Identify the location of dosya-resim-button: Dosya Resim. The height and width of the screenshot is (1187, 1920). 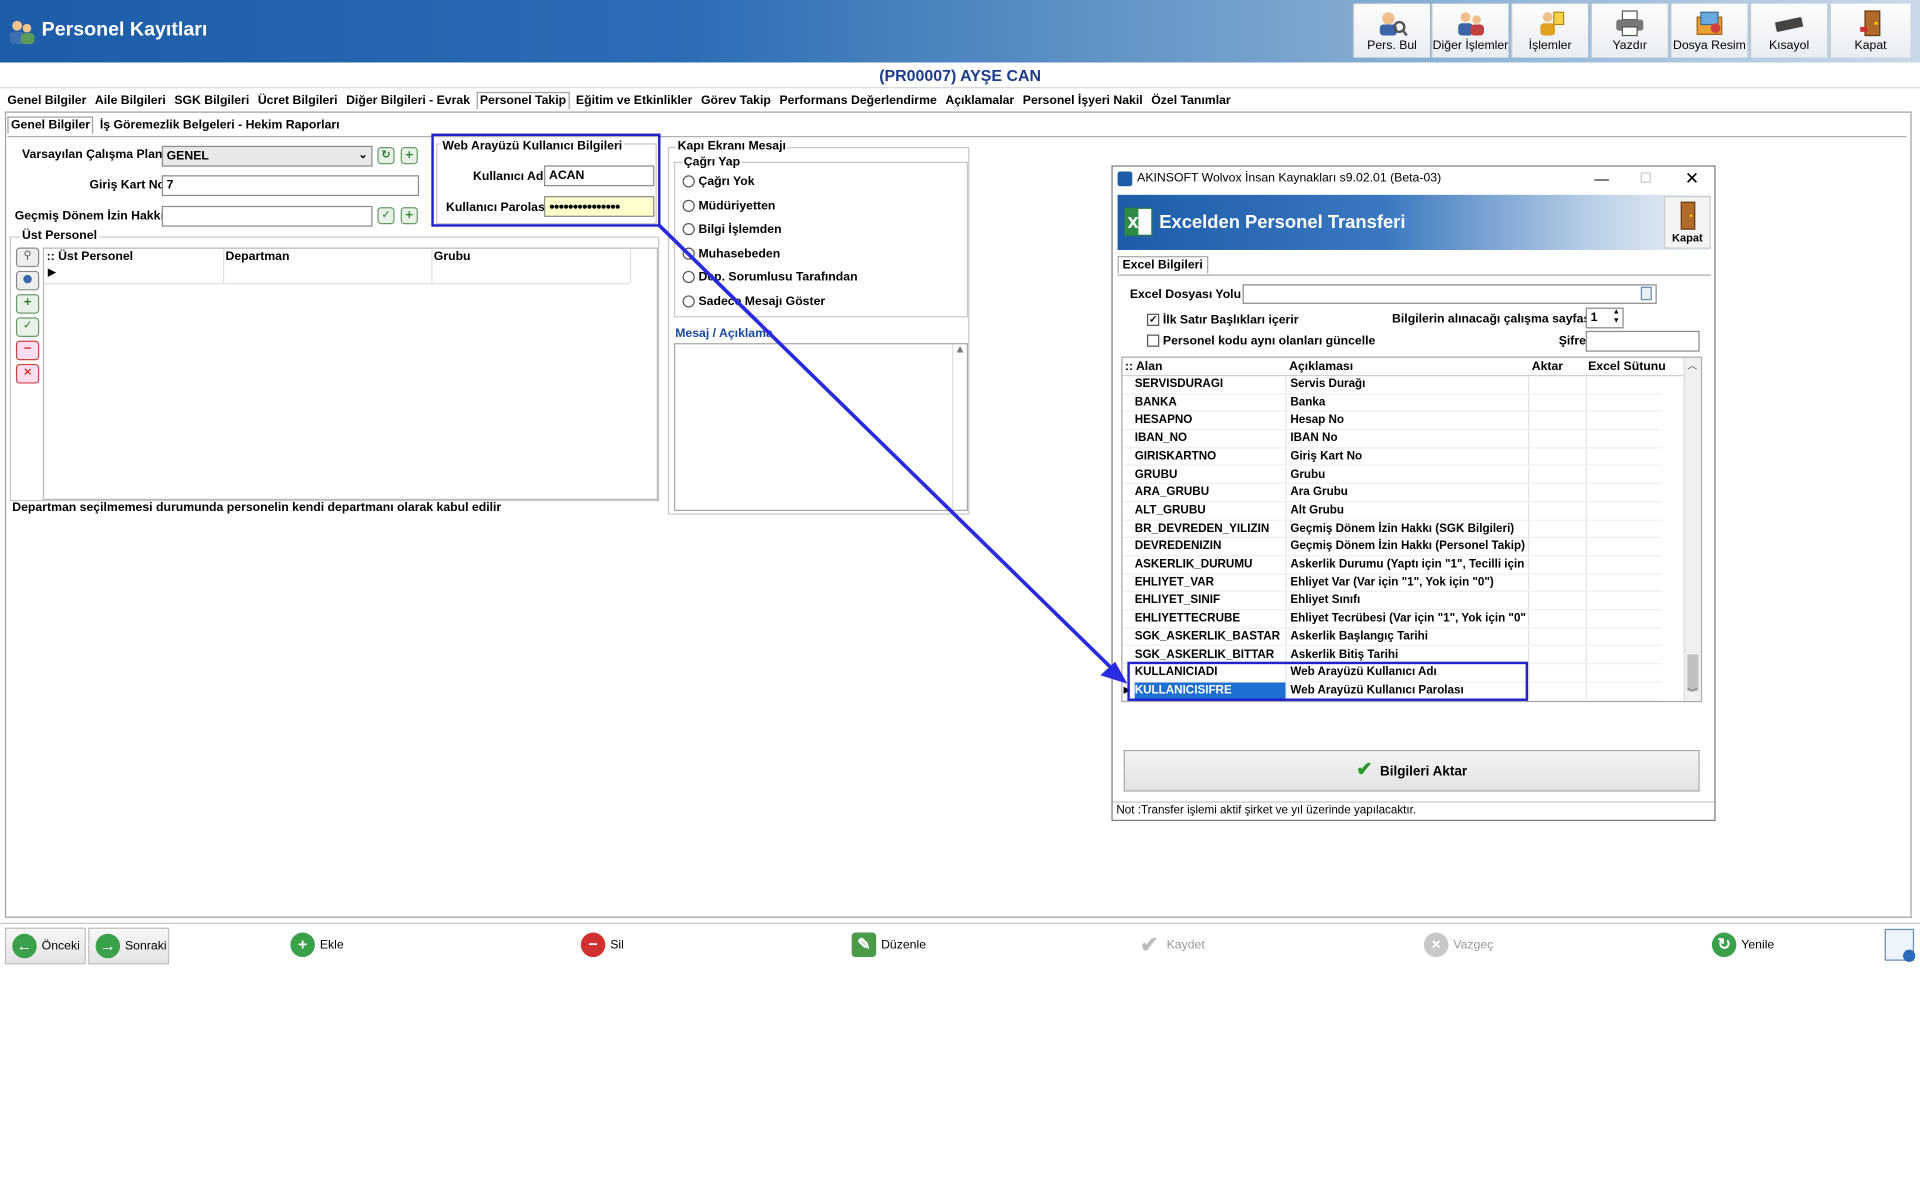
(1709, 30).